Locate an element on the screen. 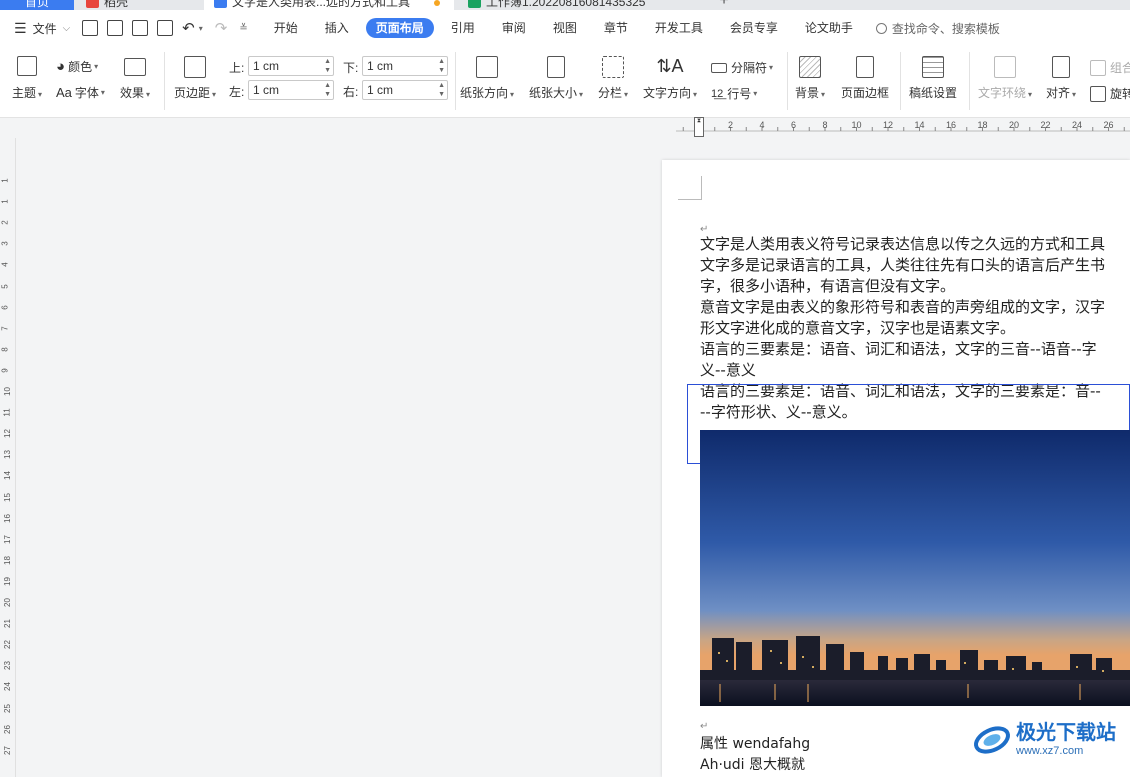 The height and width of the screenshot is (777, 1130). group-button: 组合 is located at coordinates (1110, 67).